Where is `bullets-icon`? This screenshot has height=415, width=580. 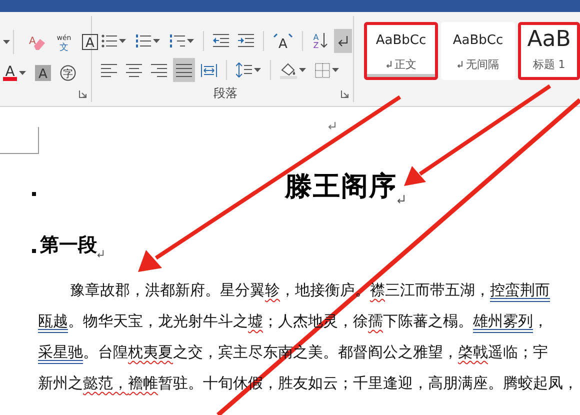 bullets-icon is located at coordinates (109, 41).